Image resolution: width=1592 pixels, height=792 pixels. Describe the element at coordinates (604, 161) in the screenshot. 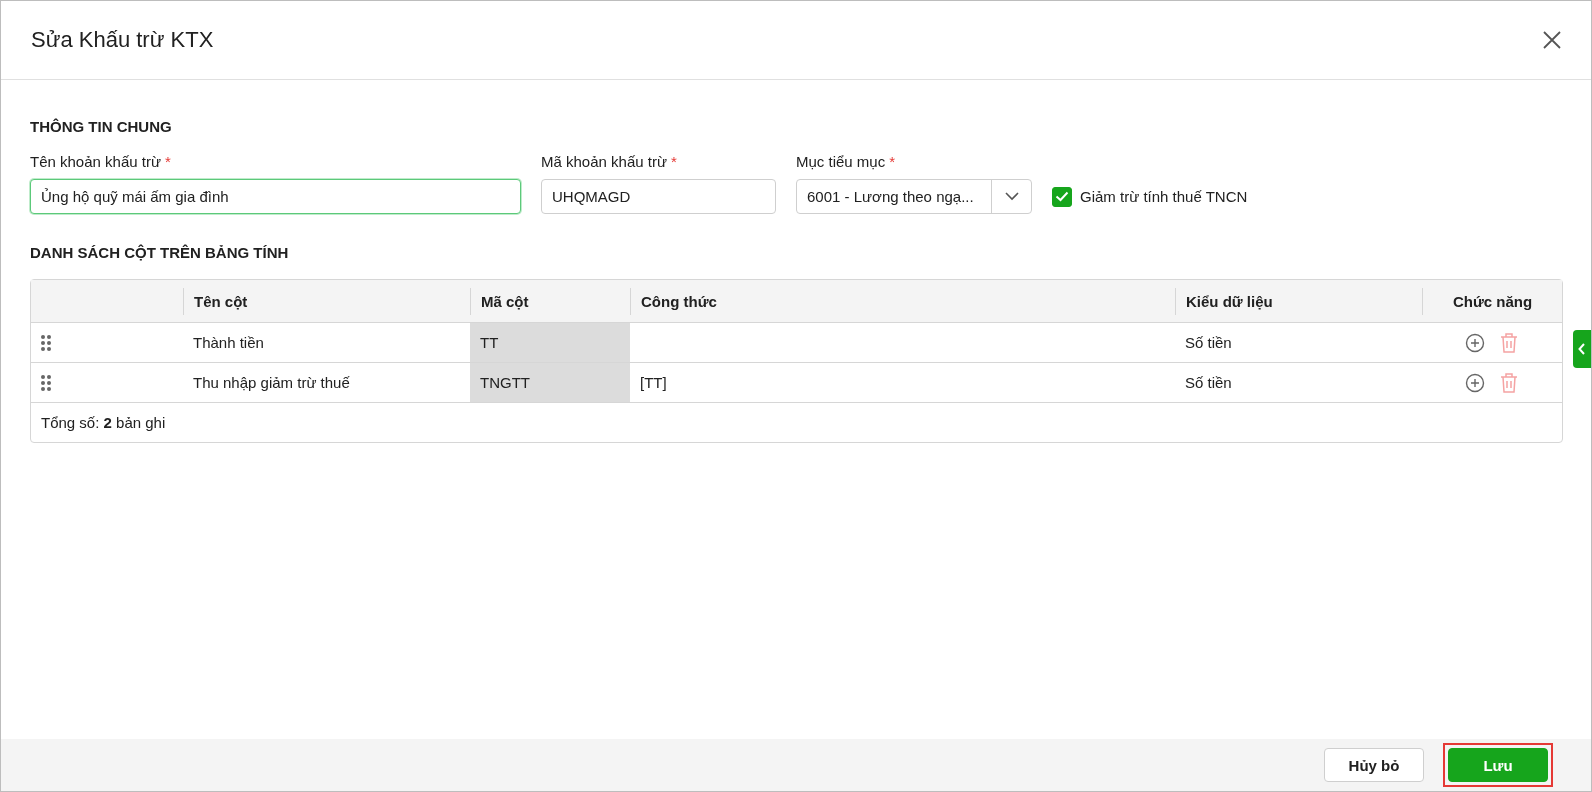

I see `field-label: Mã khoản khấu trừ` at that location.